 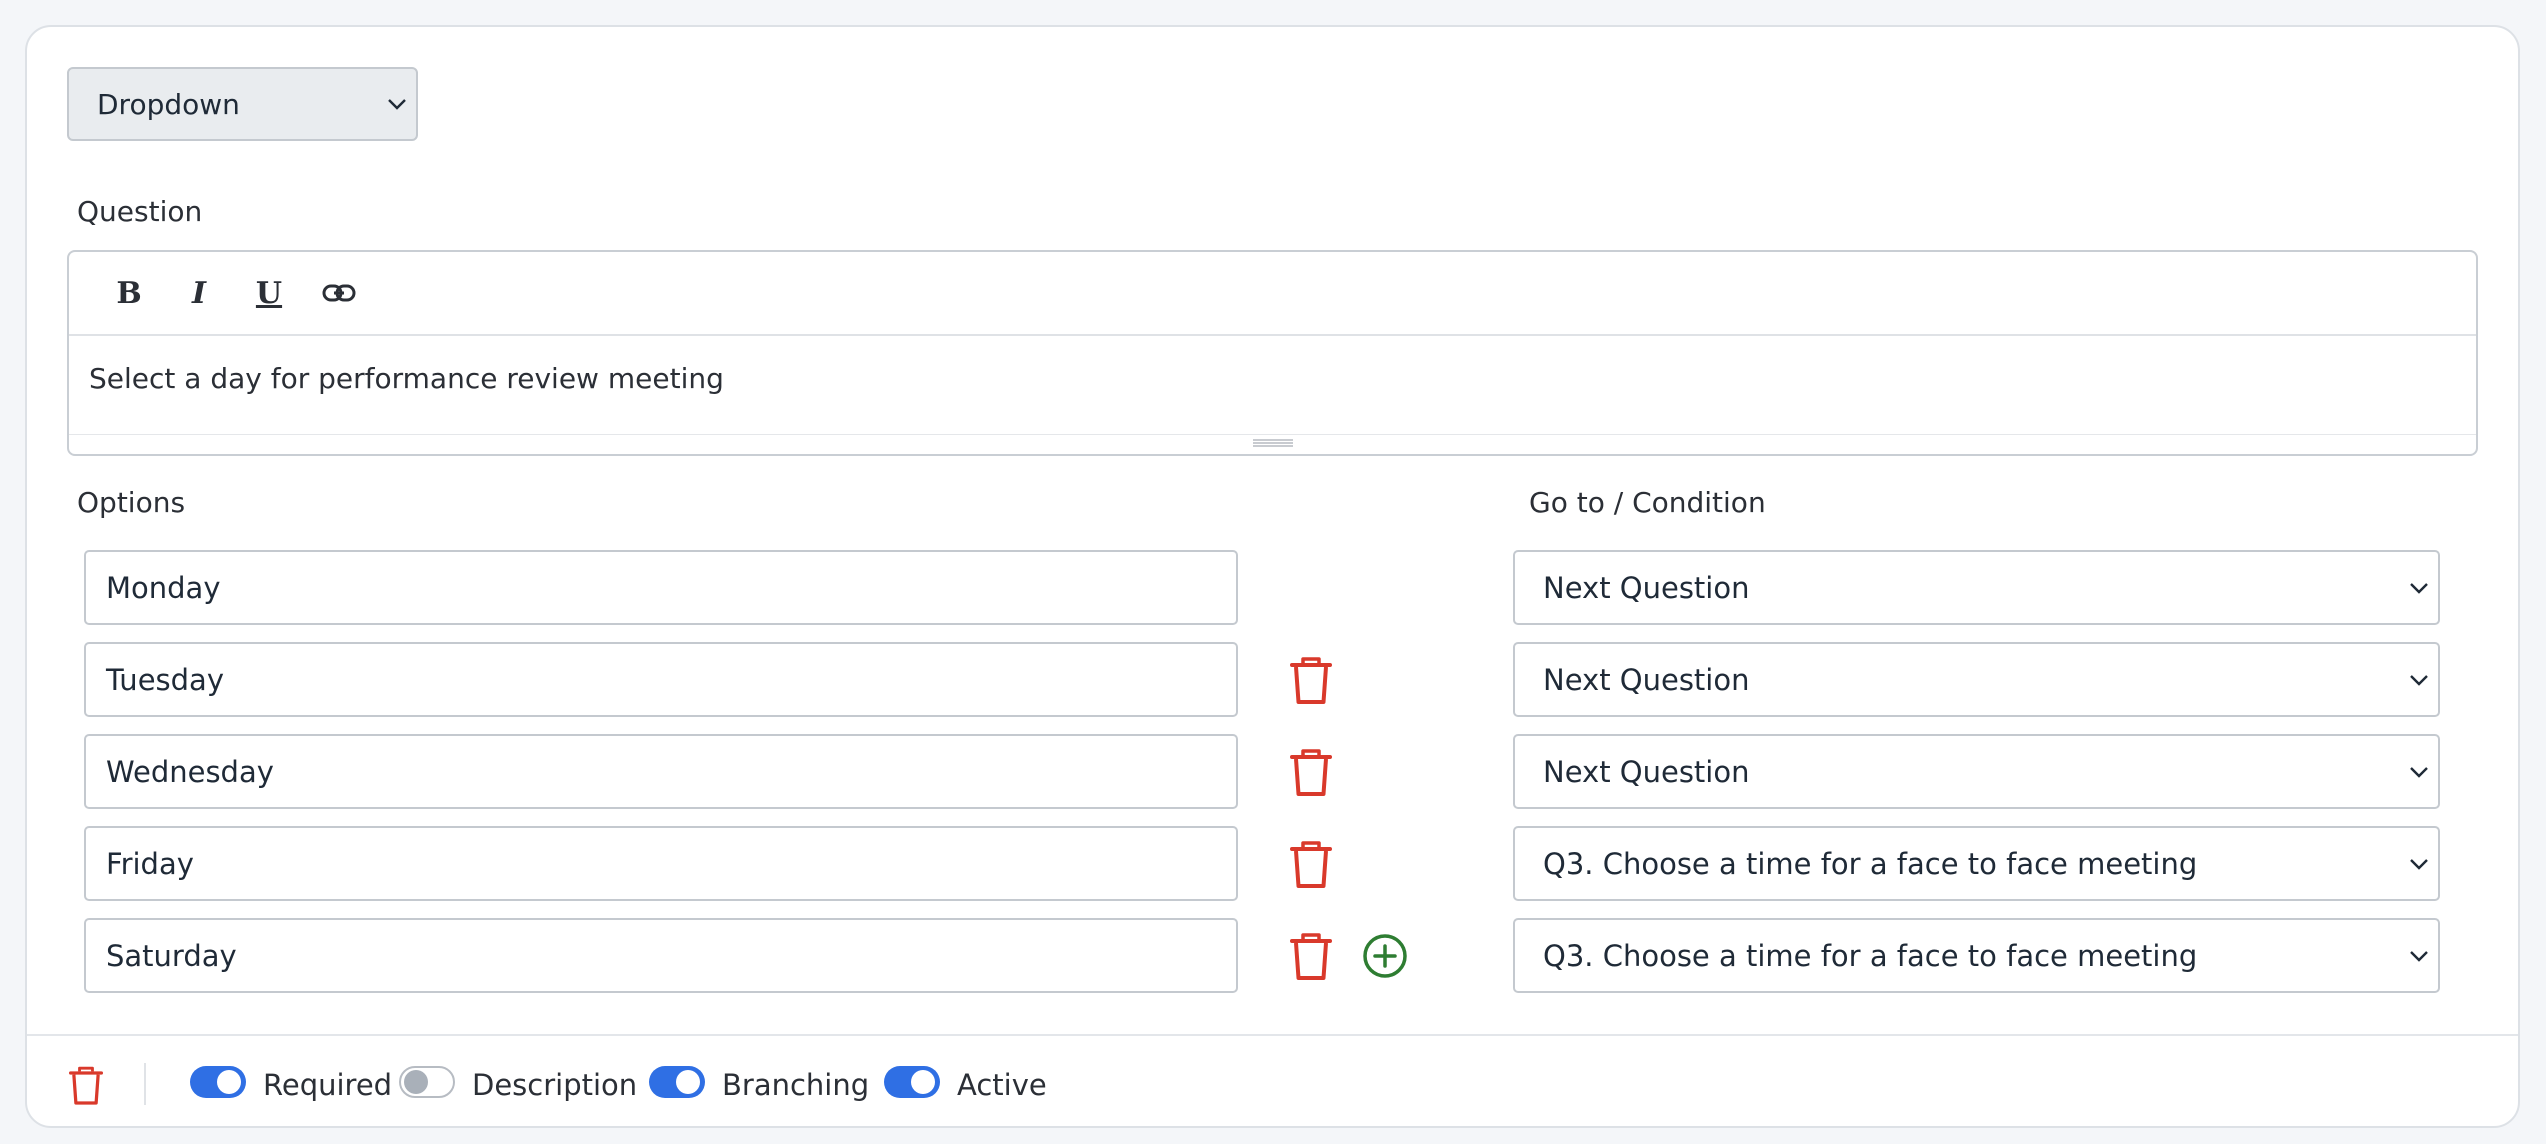 What do you see at coordinates (661, 587) in the screenshot?
I see `option-input: Monday` at bounding box center [661, 587].